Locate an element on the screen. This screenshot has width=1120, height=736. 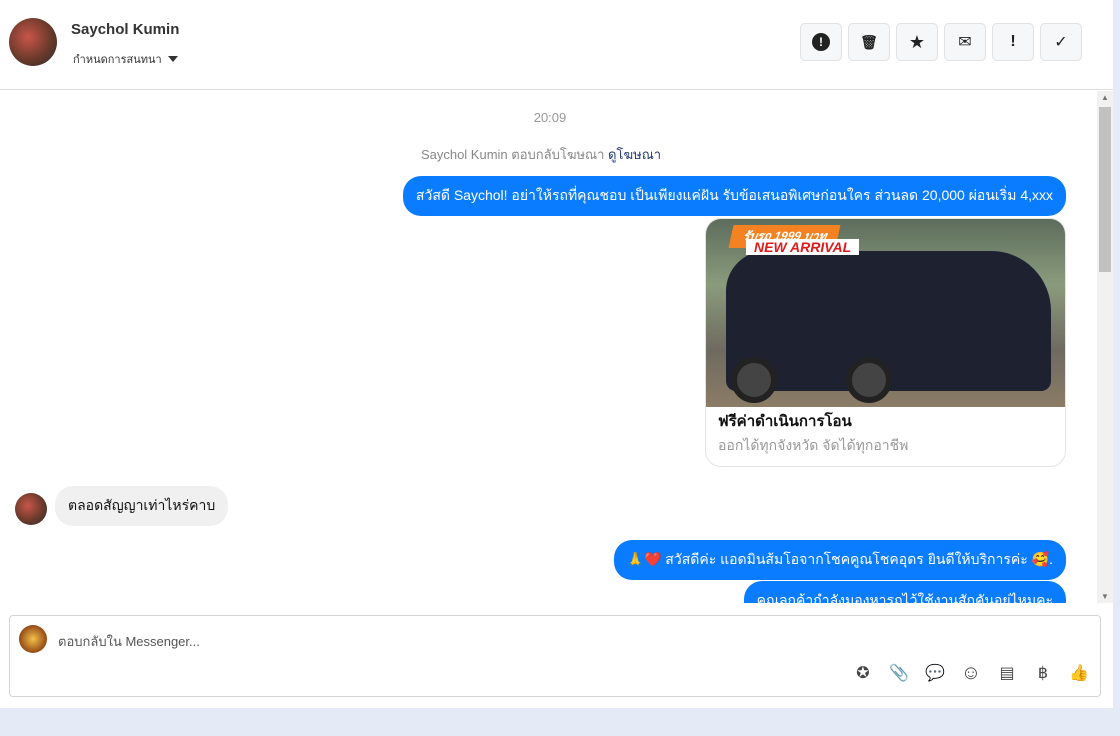
ad-subtitle: ออกได้ทุกจังหวัด จัดได้ทุกอาชีพ is located at coordinates (813, 445).